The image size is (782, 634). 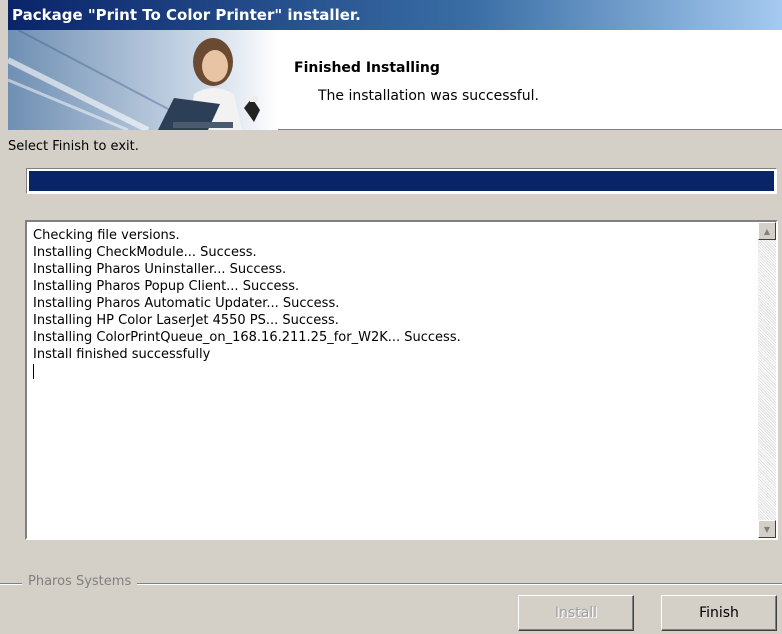 What do you see at coordinates (73, 146) in the screenshot?
I see `status-text: Select Finish to exit.` at bounding box center [73, 146].